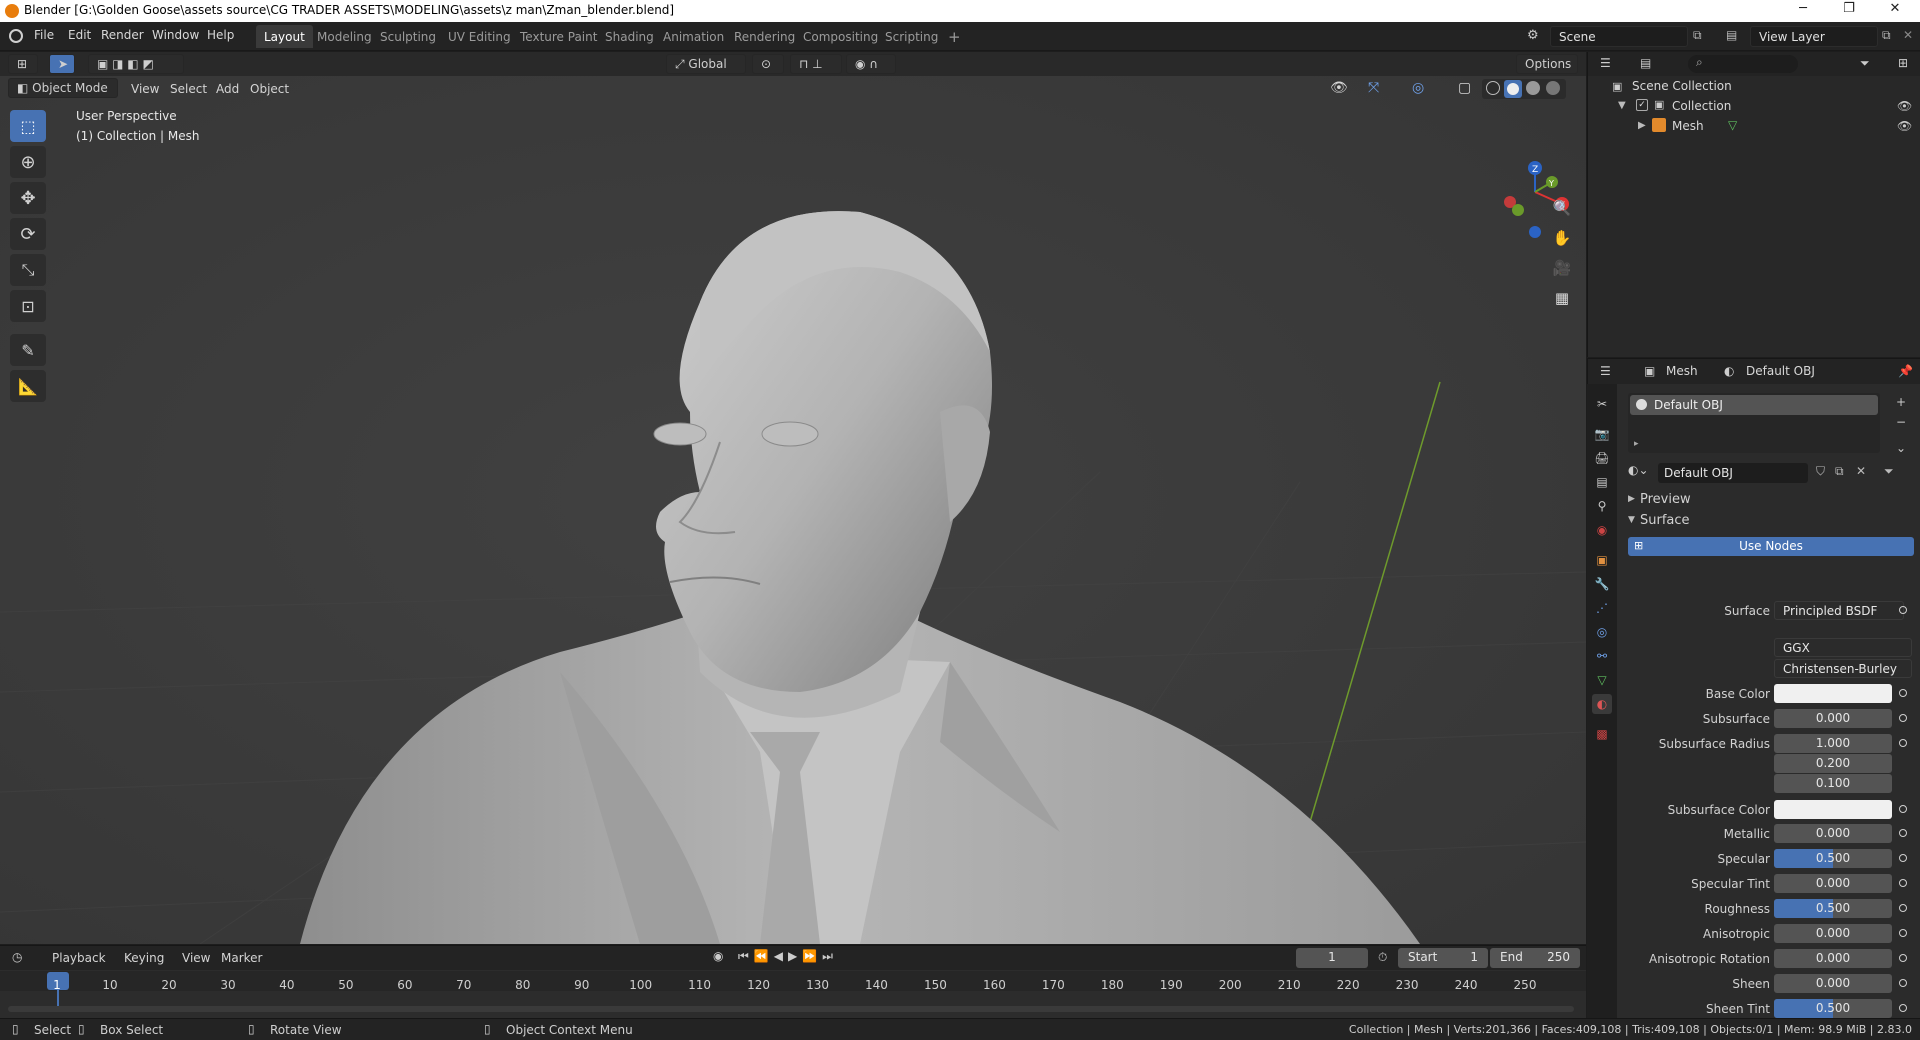  What do you see at coordinates (1803, 11) in the screenshot?
I see `minimize-button: ─` at bounding box center [1803, 11].